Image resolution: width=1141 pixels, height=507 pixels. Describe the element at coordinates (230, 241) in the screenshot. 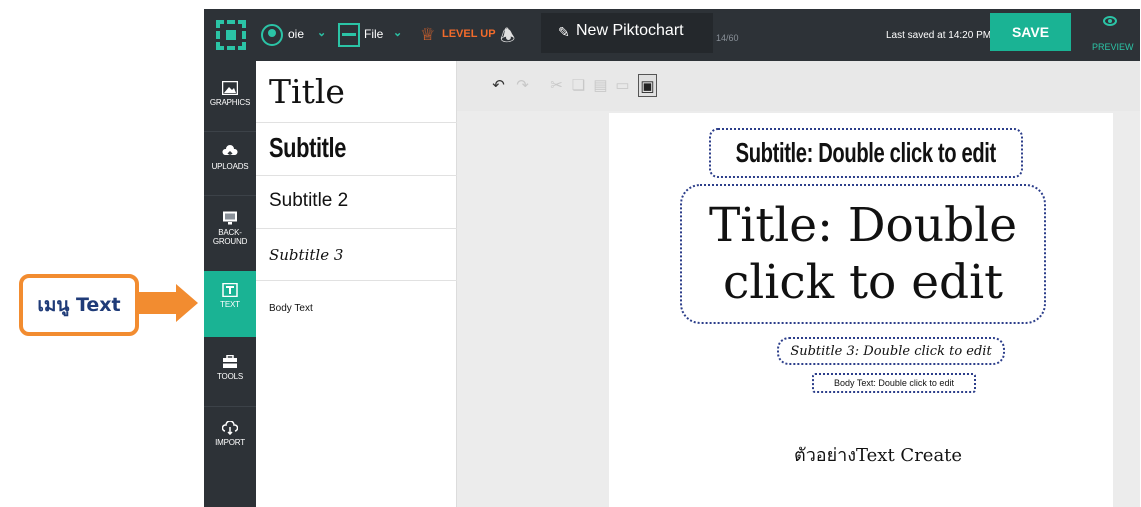

I see `sidebar-item-label: GROUND` at that location.